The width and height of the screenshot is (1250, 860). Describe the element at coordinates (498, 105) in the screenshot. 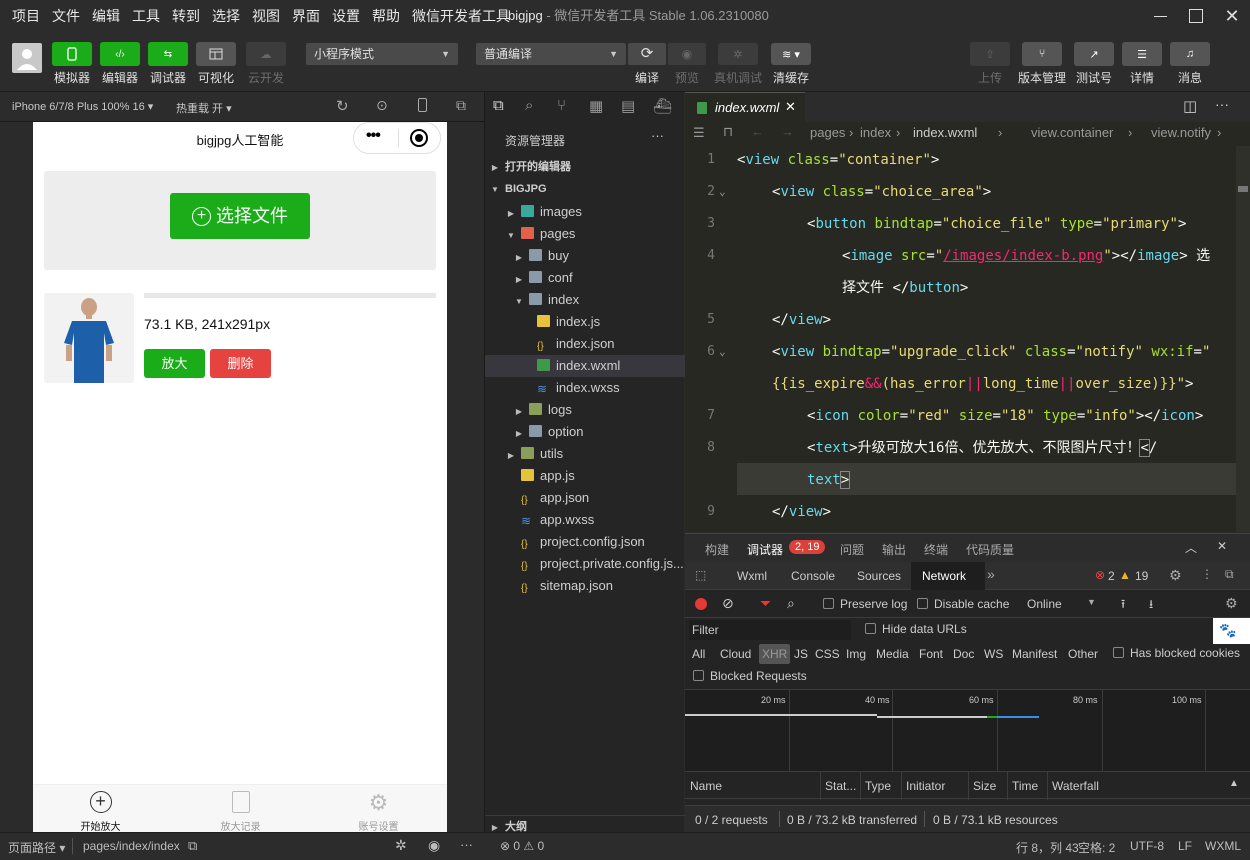

I see `files-icon: ⧉` at that location.